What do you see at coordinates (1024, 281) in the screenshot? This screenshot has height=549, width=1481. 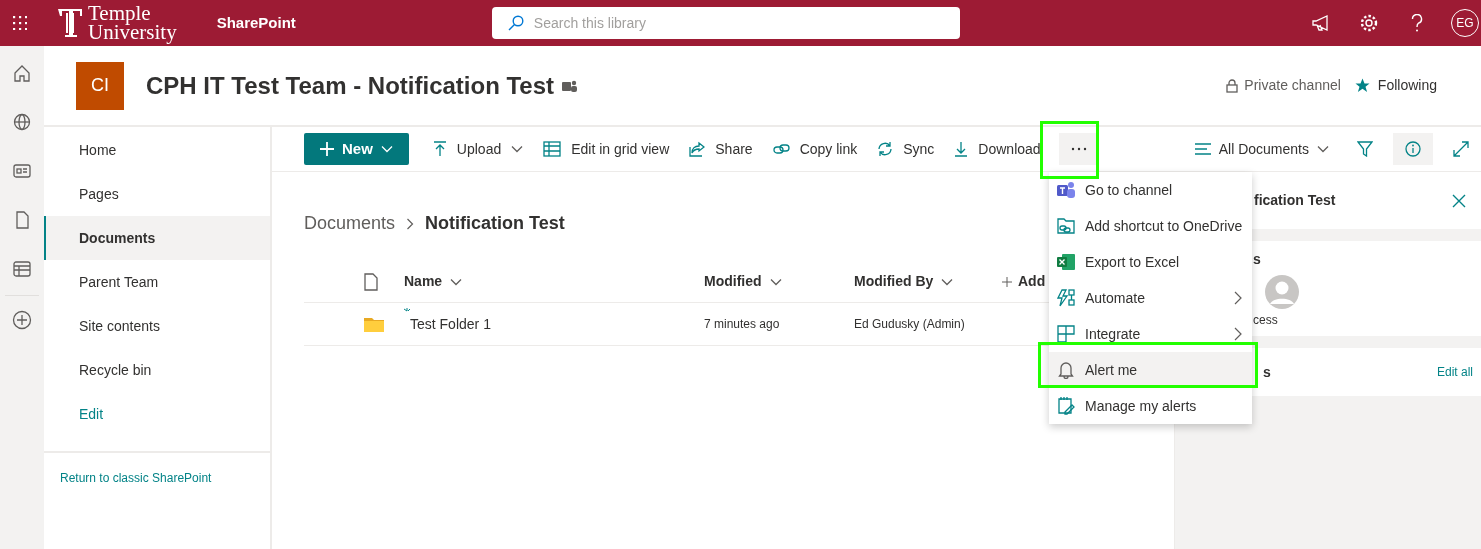 I see `add-column-button: Add` at bounding box center [1024, 281].